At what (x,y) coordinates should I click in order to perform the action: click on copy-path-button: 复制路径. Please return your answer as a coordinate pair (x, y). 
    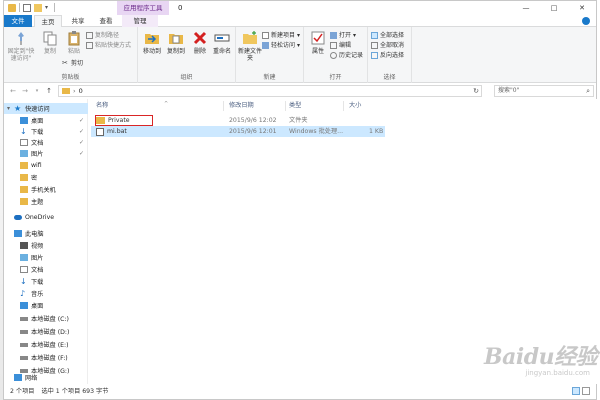
    Looking at the image, I should click on (102, 35).